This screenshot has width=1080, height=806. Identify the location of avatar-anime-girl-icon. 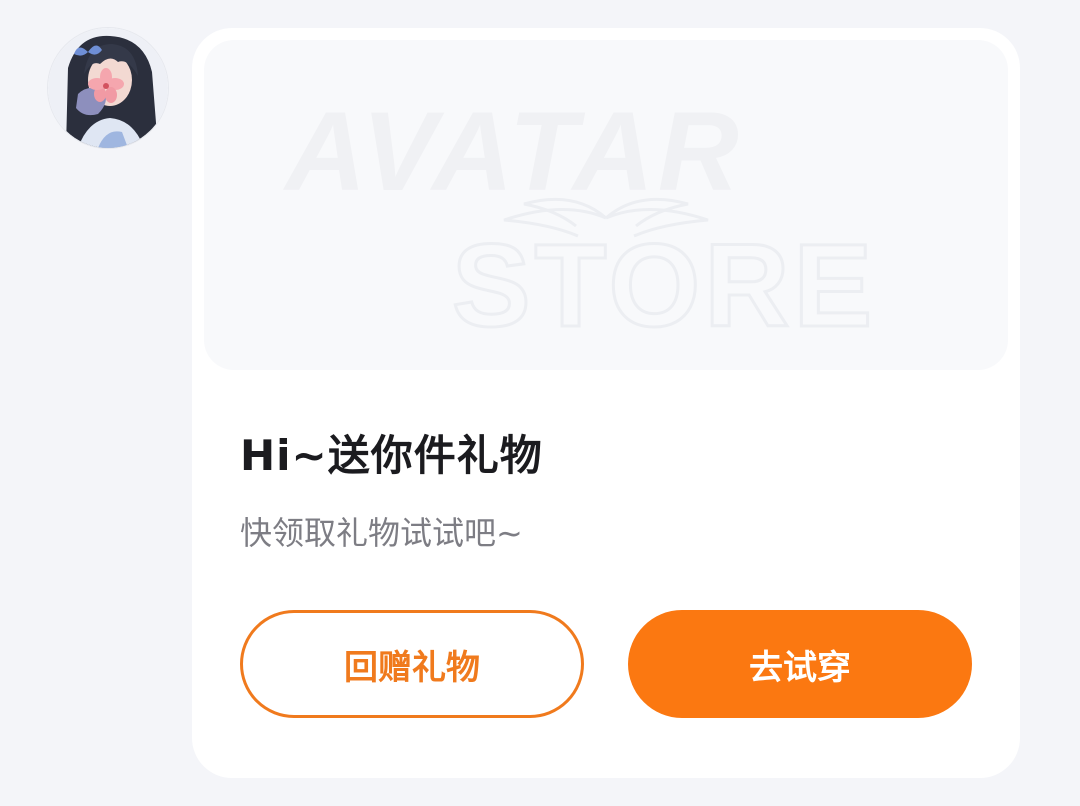
(108, 88).